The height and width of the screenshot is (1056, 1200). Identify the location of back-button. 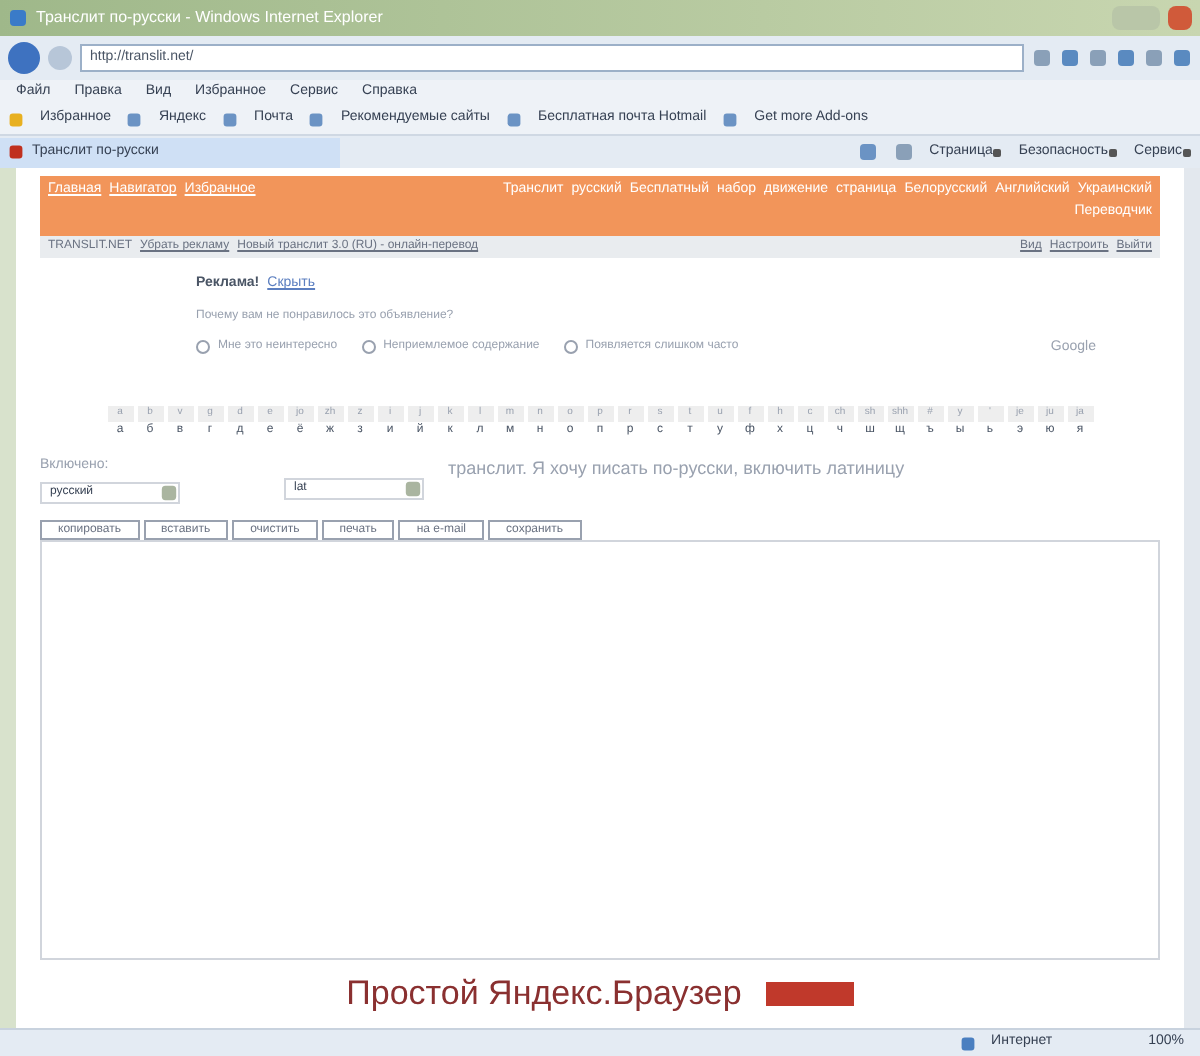
(24, 58).